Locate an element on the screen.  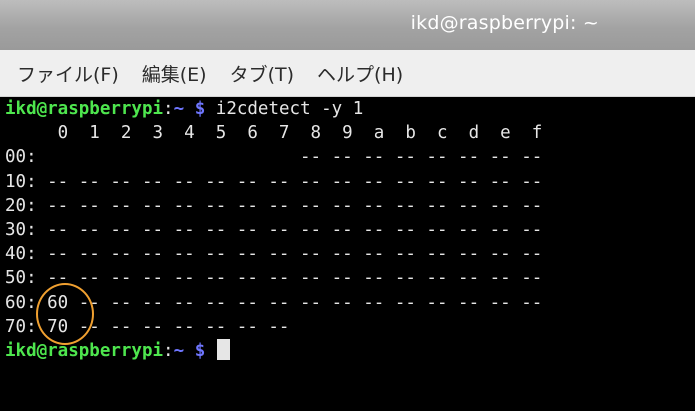
command-text: i2cdetect -y 1 is located at coordinates (289, 109).